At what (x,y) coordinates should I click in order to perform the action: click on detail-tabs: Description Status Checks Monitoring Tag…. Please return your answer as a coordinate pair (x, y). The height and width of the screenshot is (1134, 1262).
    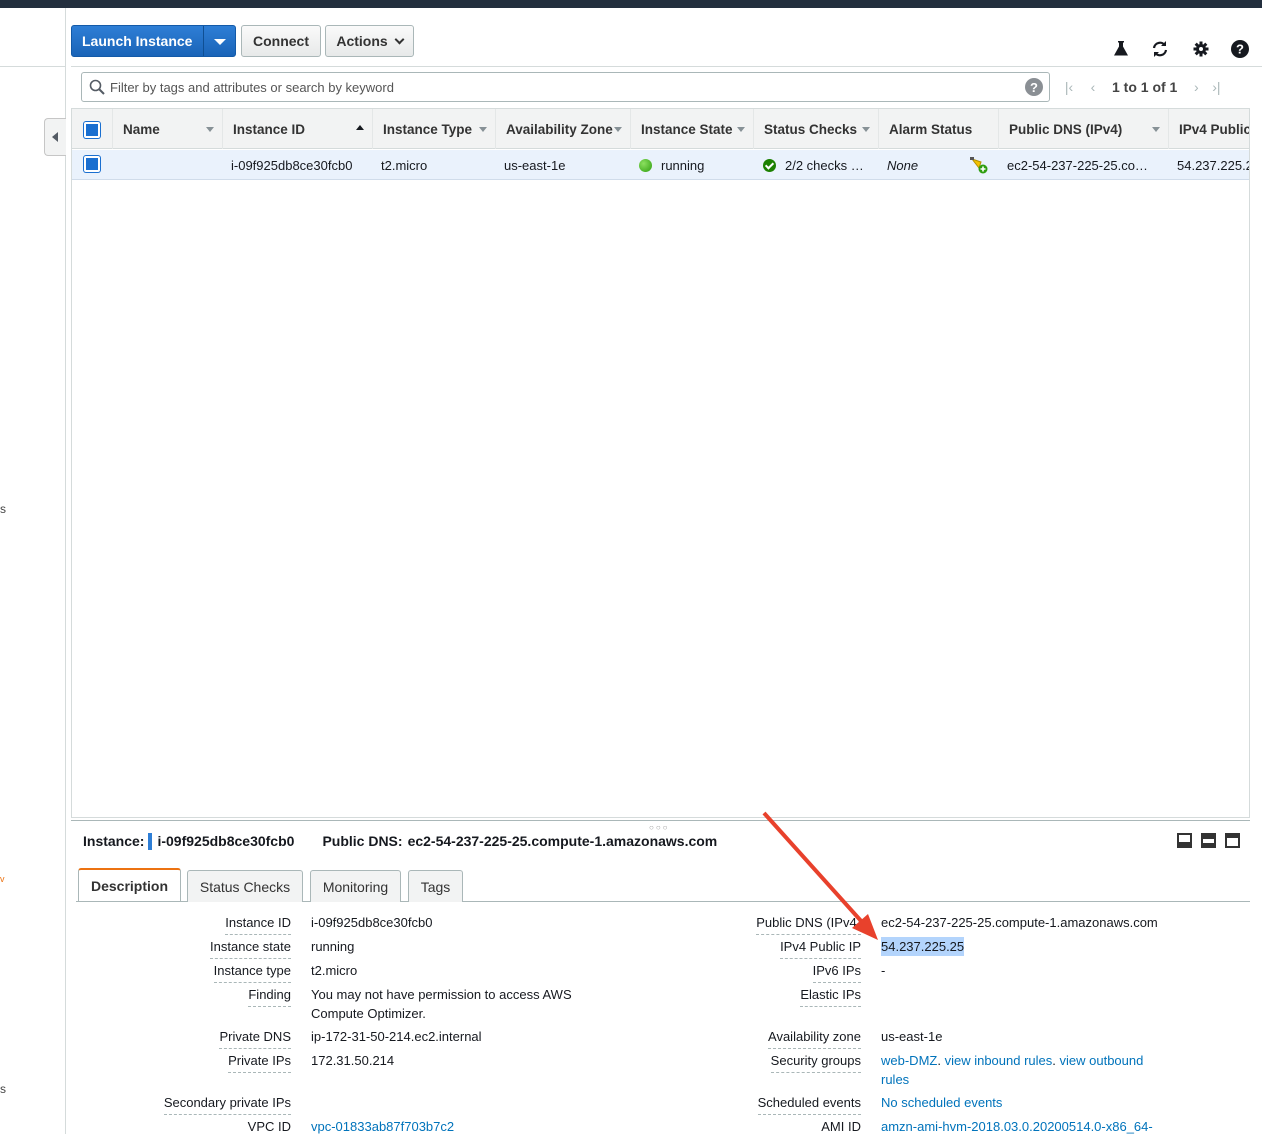
    Looking at the image, I should click on (663, 885).